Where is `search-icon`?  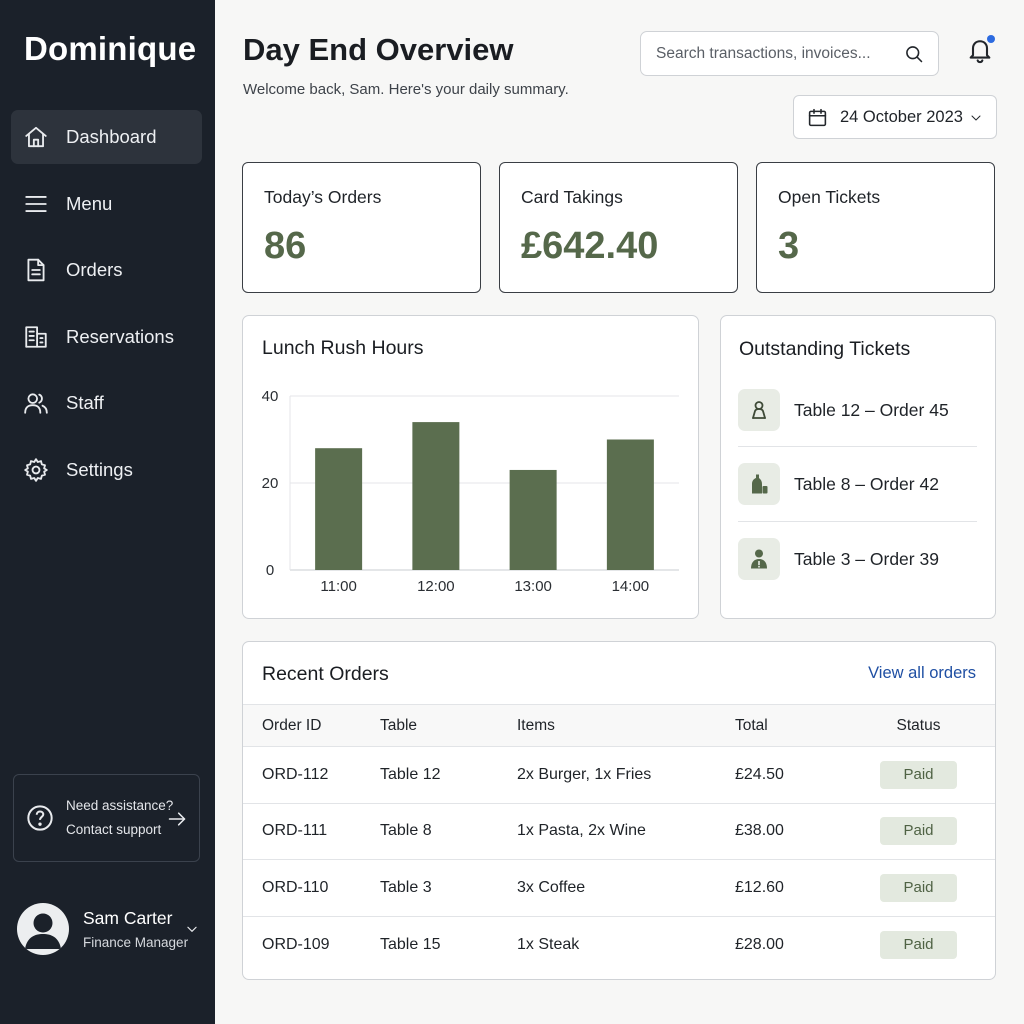 search-icon is located at coordinates (914, 54).